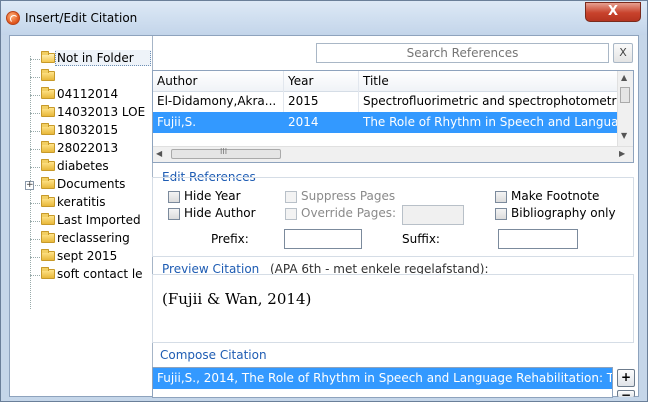  I want to click on folder-label: keratitis, so click(81, 202).